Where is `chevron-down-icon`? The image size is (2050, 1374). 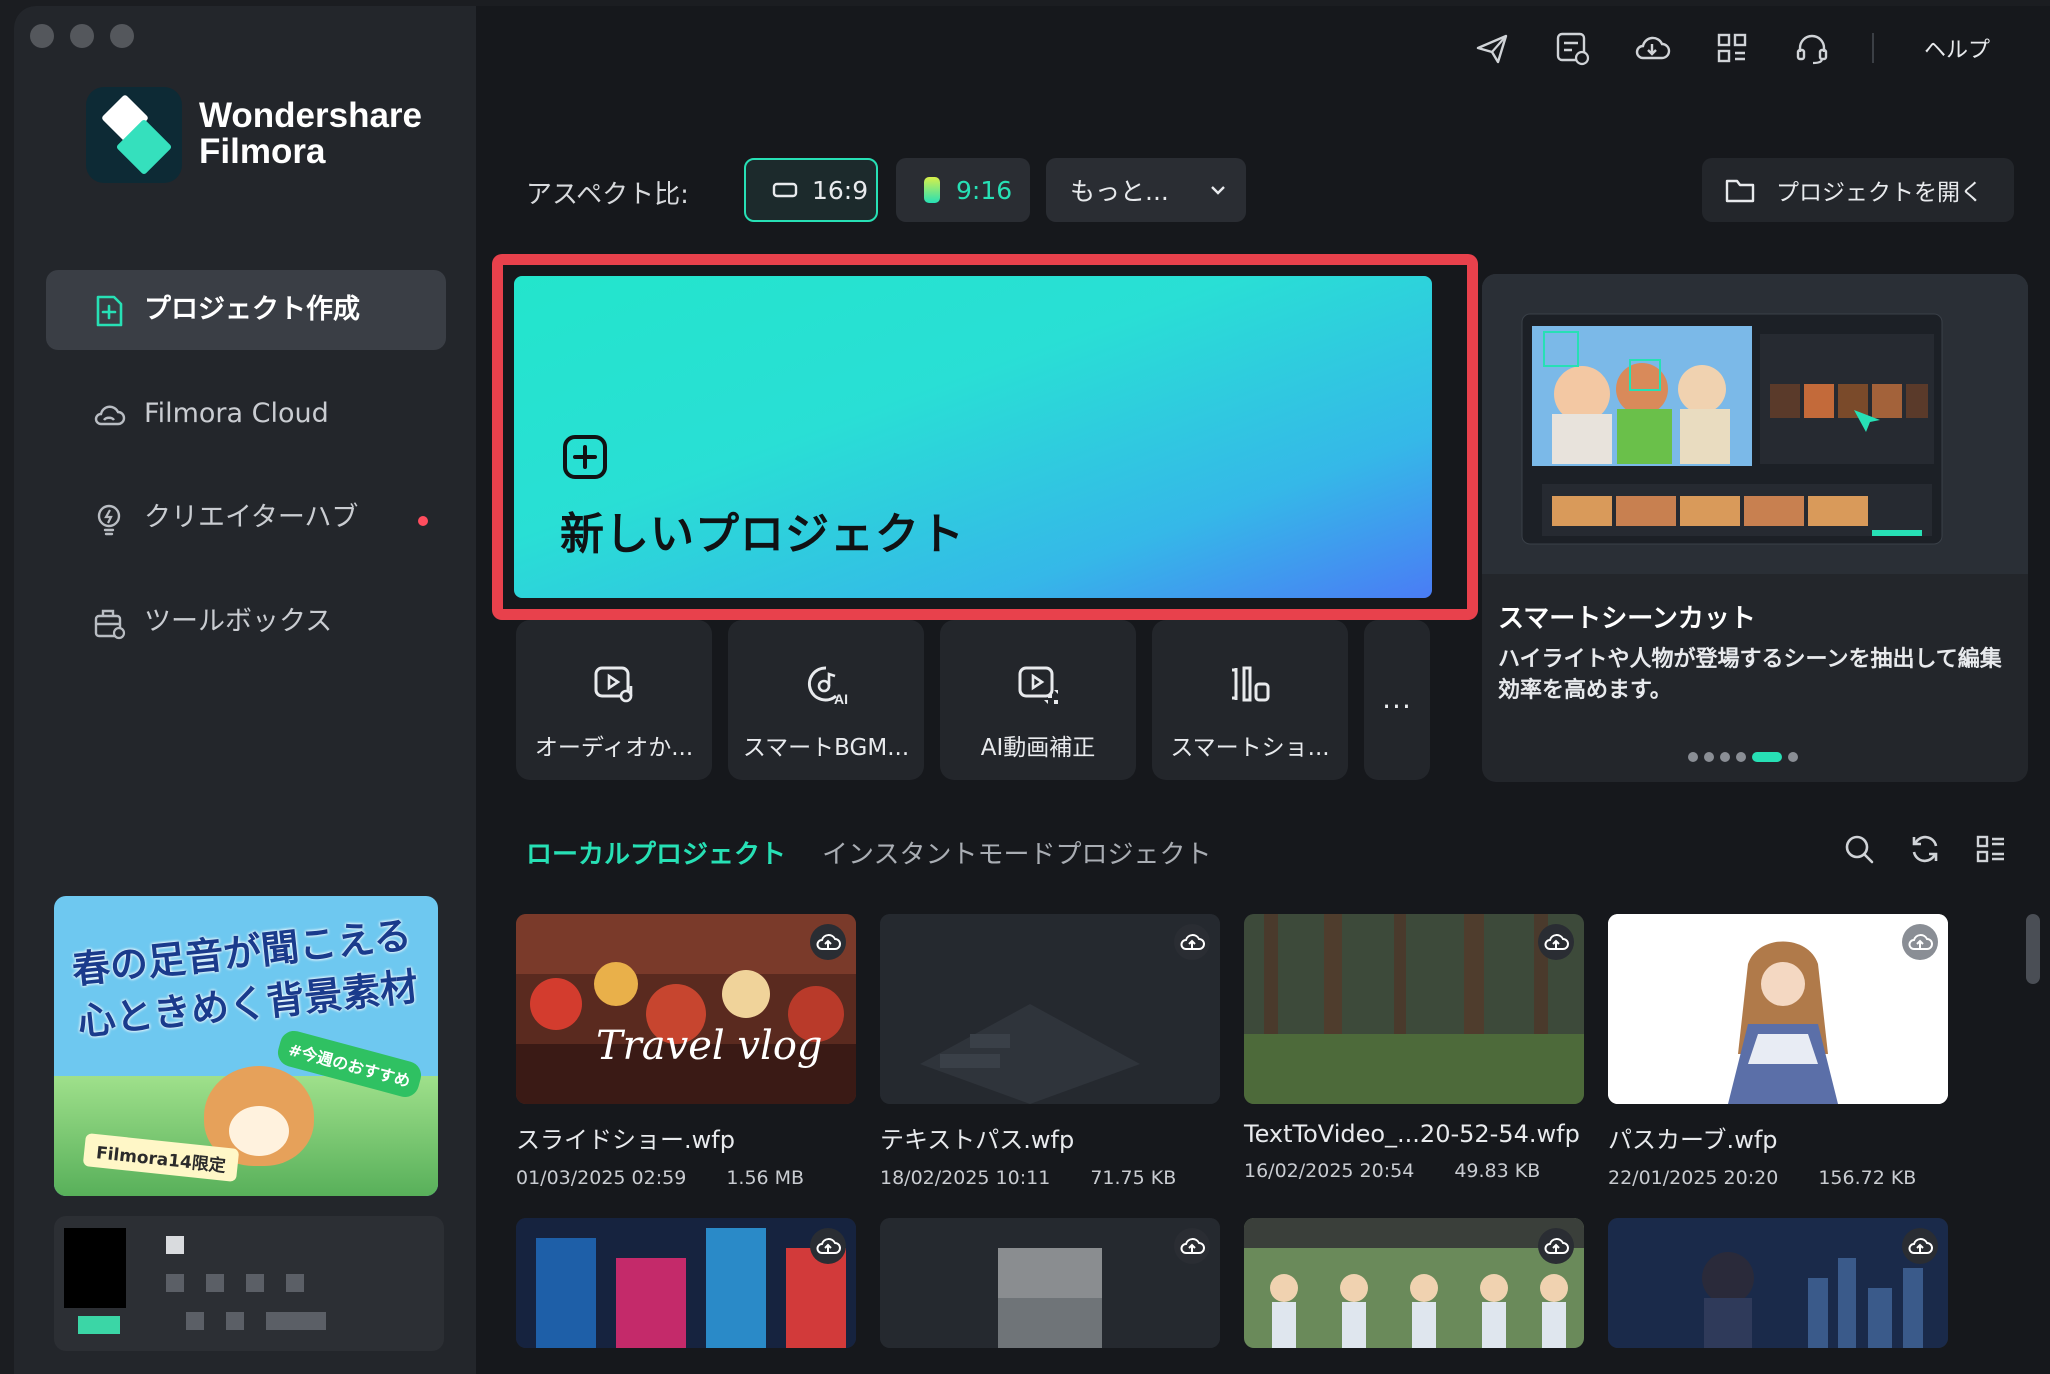 chevron-down-icon is located at coordinates (1217, 190).